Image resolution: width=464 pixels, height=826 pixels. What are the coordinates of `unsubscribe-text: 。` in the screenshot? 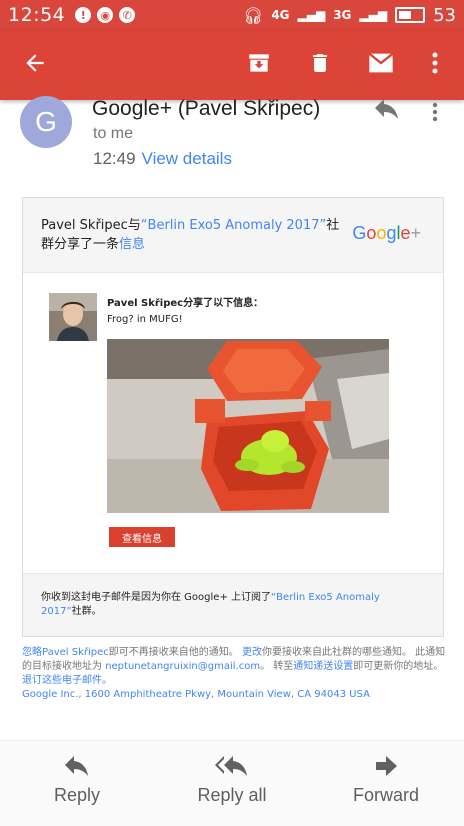 It's located at (107, 680).